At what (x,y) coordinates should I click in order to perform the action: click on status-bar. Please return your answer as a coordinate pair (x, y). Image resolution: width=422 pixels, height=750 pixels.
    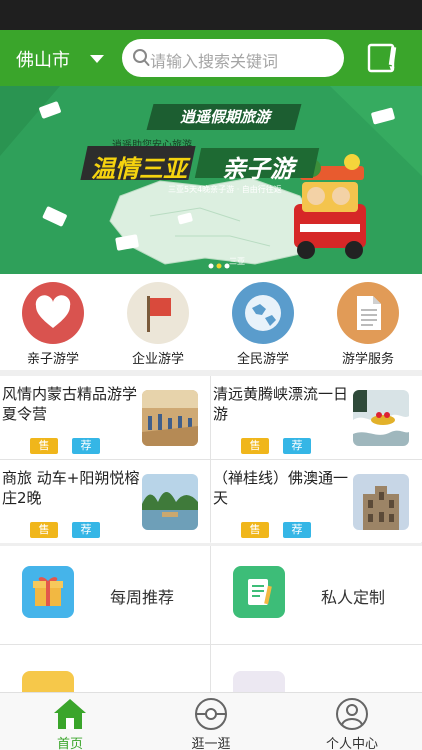
    Looking at the image, I should click on (211, 15).